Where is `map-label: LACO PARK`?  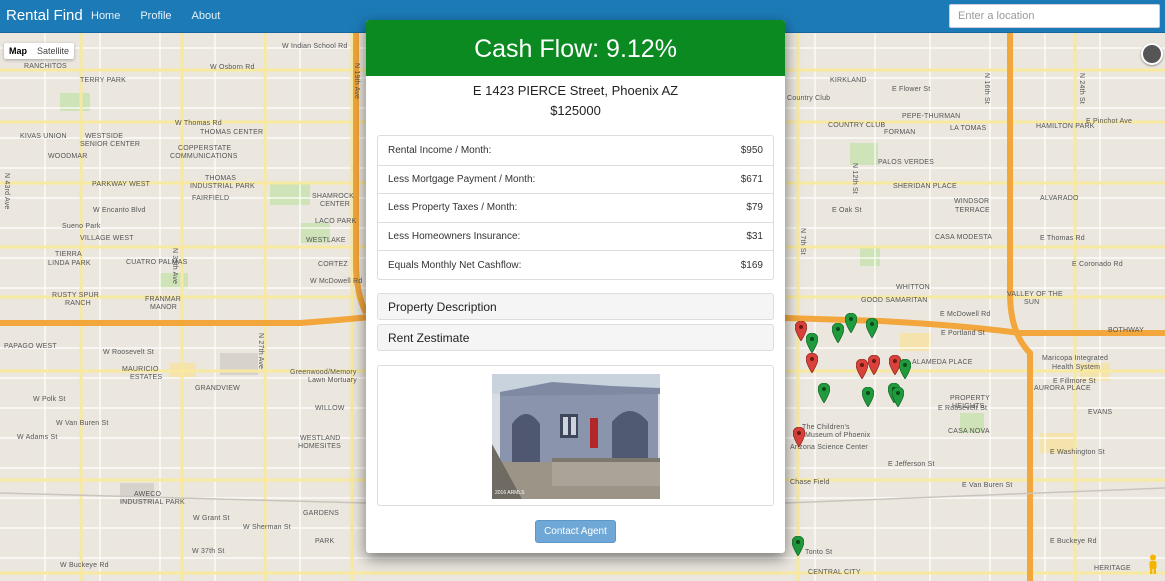 map-label: LACO PARK is located at coordinates (336, 221).